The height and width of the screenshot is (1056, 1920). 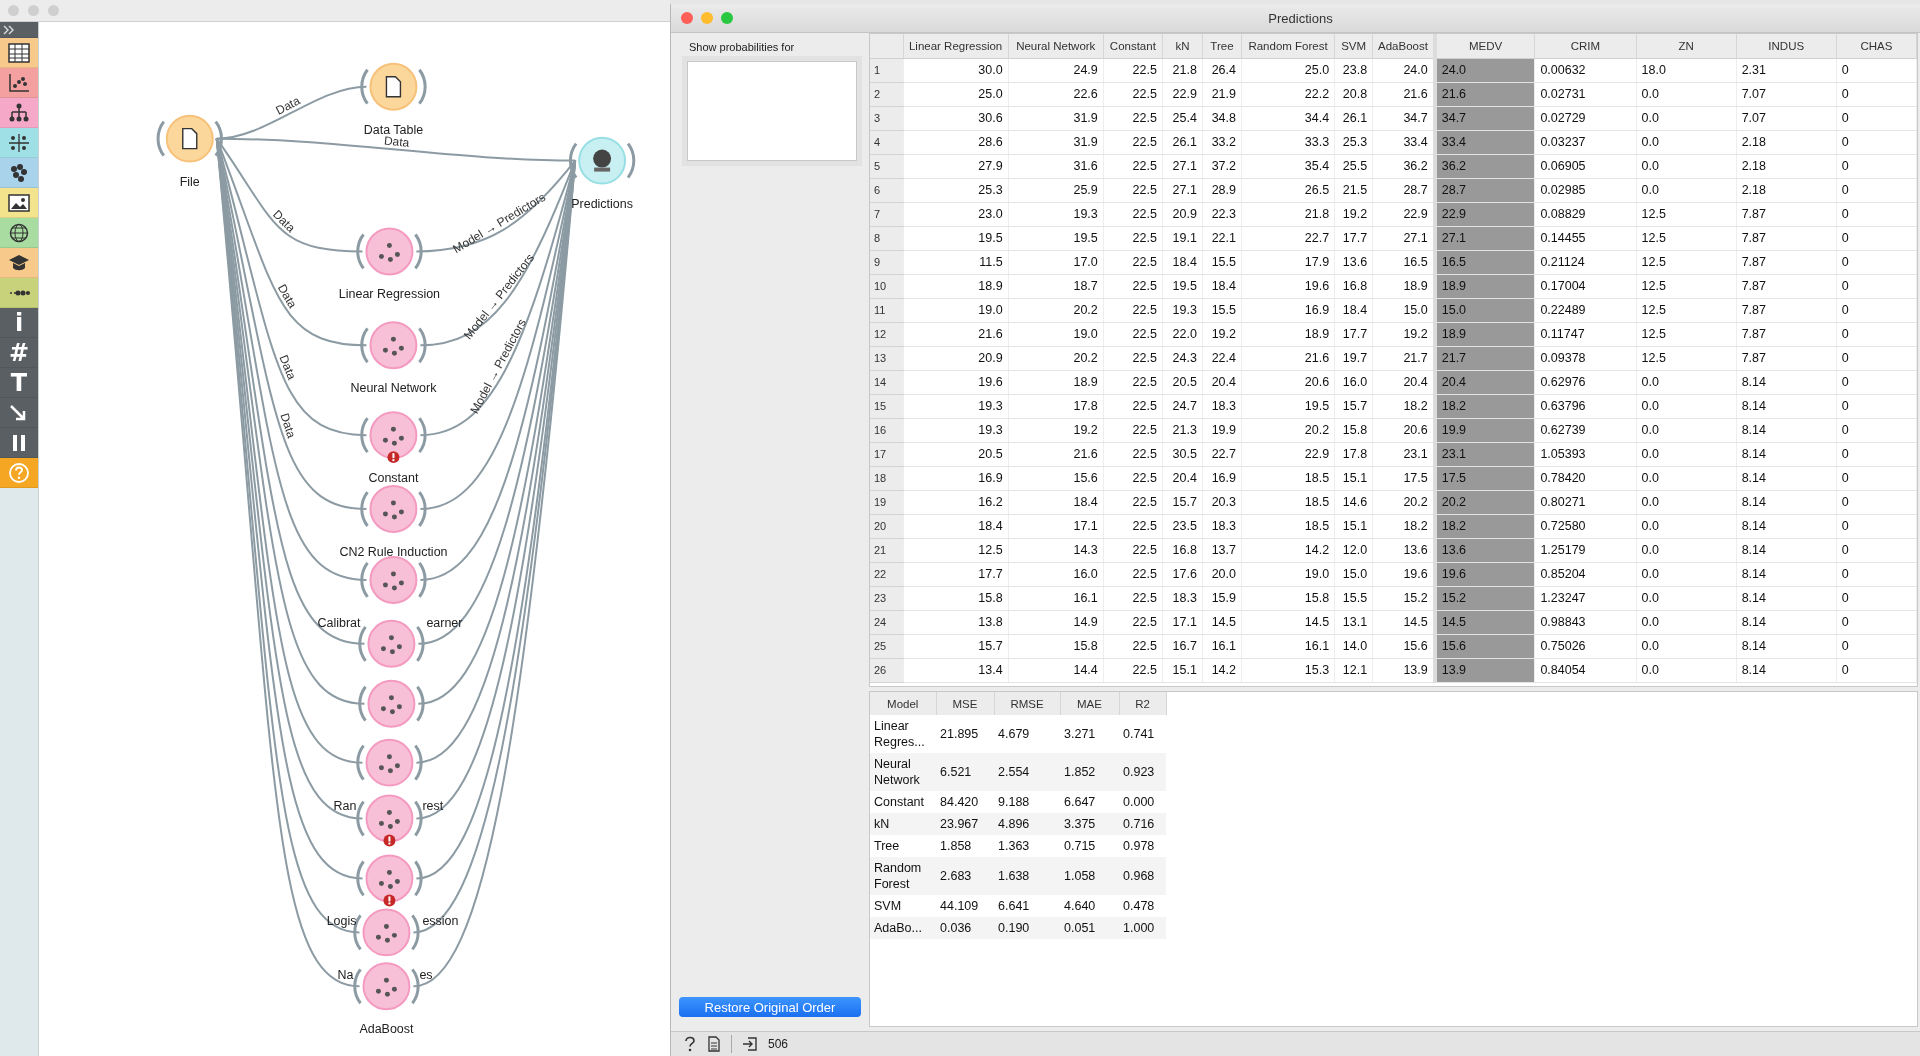 I want to click on table-cell: 12.5, so click(x=956, y=550).